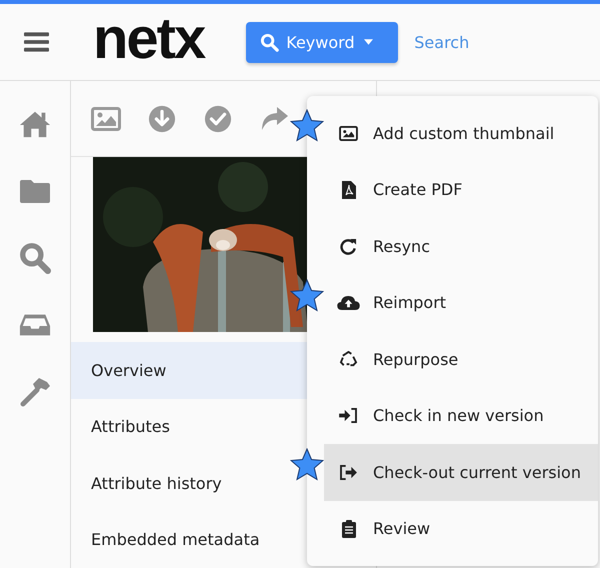  Describe the element at coordinates (461, 302) in the screenshot. I see `menu-item: Reimport` at that location.